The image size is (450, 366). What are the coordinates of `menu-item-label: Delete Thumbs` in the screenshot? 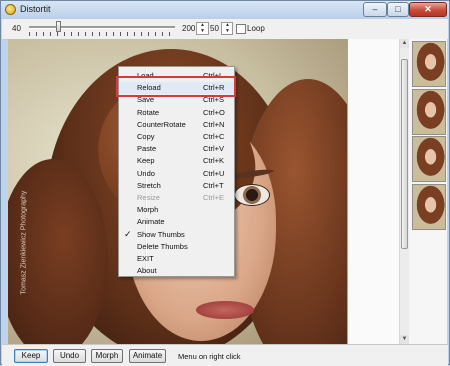 It's located at (162, 246).